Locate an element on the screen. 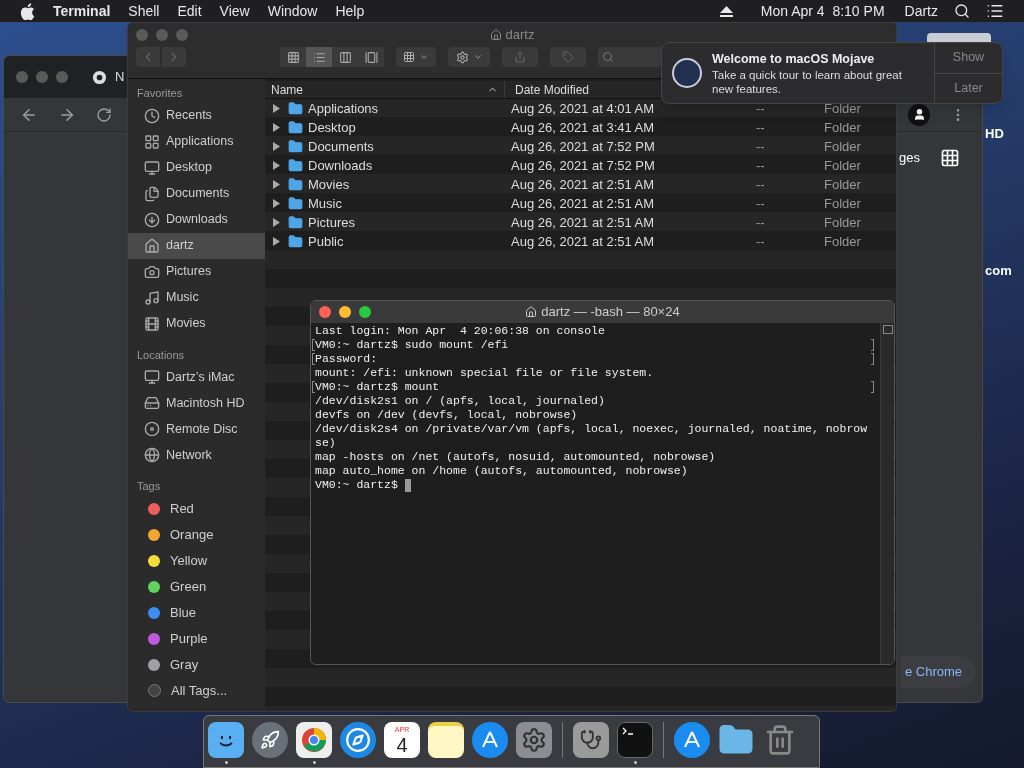 The width and height of the screenshot is (1024, 768). sidebar-item: Desktop is located at coordinates (196, 167).